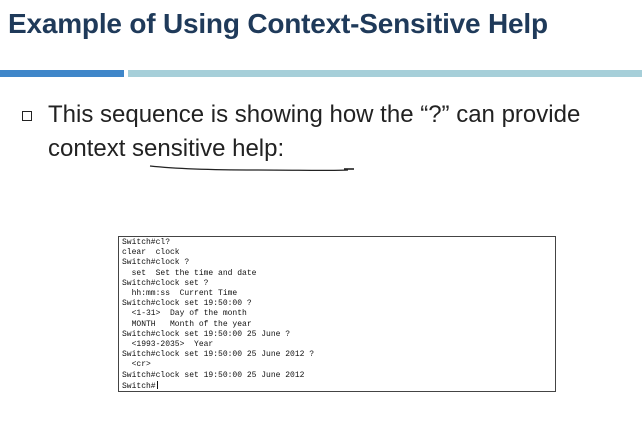  I want to click on terminal-line: Switch#clock set 19:50:00 25 June ?, so click(206, 334).